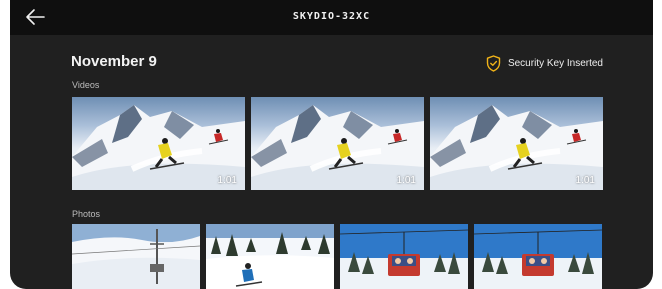 The image size is (662, 289). What do you see at coordinates (114, 61) in the screenshot?
I see `date-heading: November 9` at bounding box center [114, 61].